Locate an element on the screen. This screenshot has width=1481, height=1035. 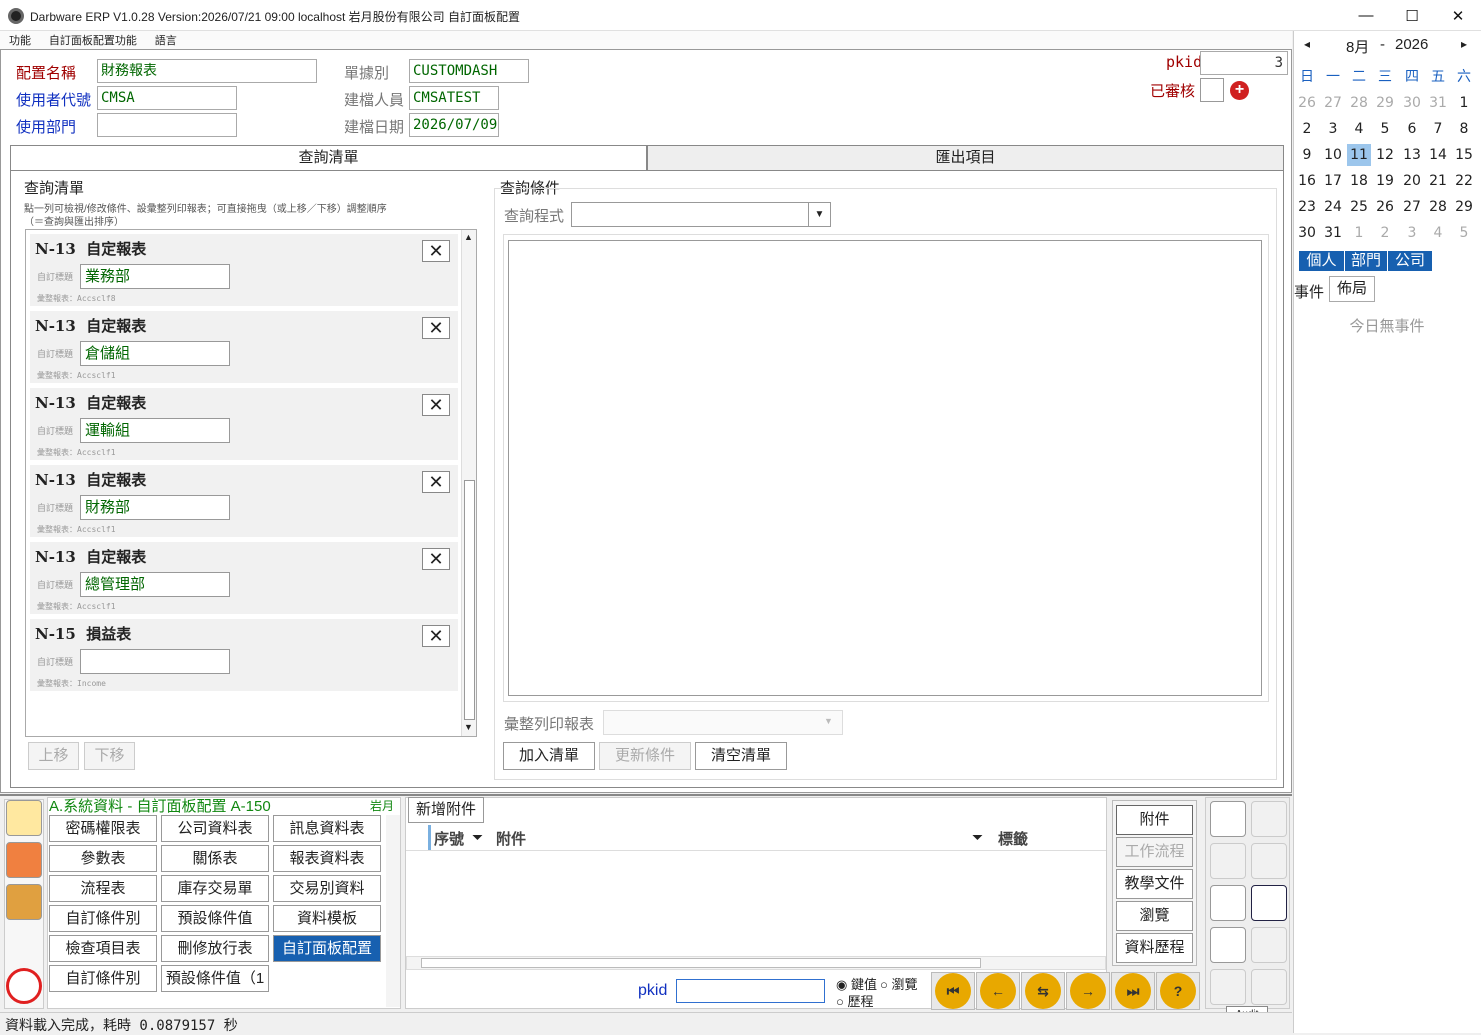
clipboard-icon is located at coordinates (1269, 903).